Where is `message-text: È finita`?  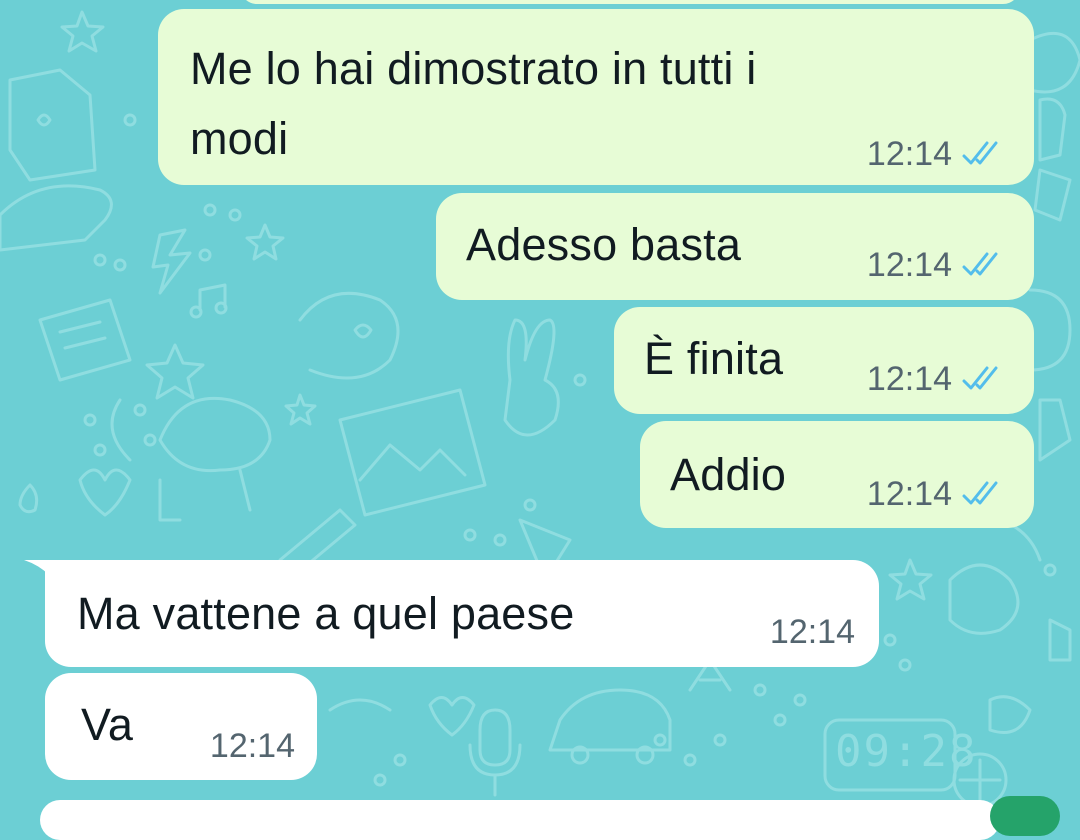 message-text: È finita is located at coordinates (714, 358).